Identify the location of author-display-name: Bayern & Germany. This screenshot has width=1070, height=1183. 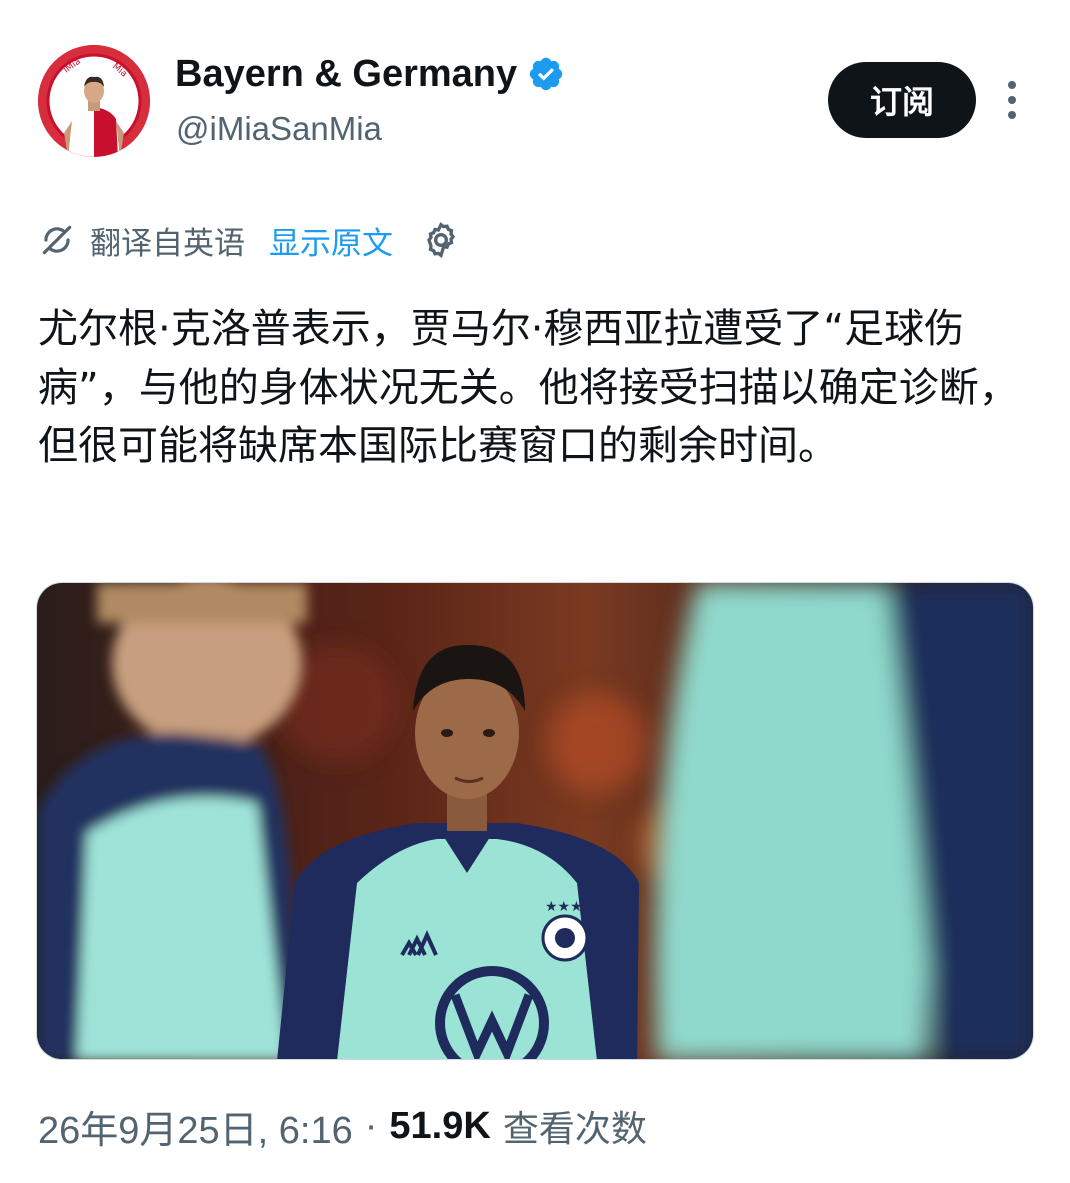
(346, 74).